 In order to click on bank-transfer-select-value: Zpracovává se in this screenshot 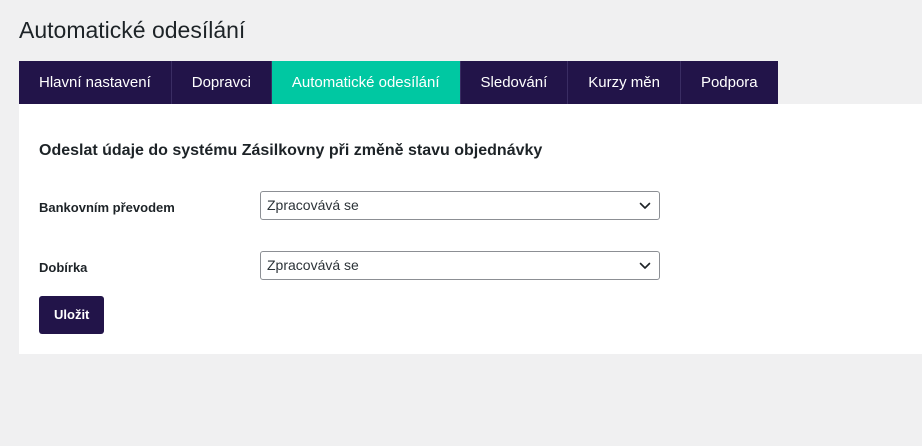, I will do `click(313, 205)`.